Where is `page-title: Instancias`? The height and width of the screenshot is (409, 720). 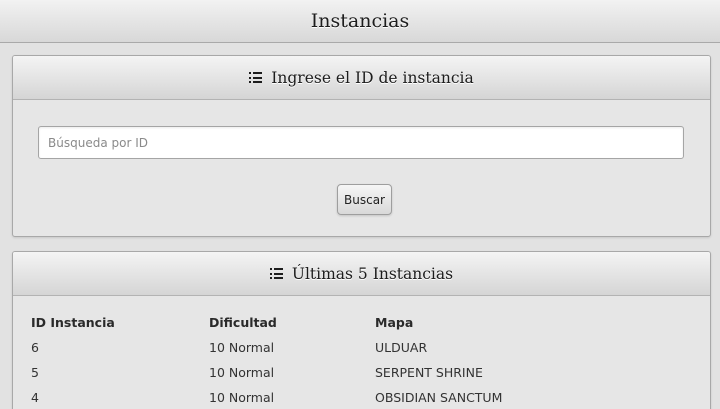
page-title: Instancias is located at coordinates (360, 21).